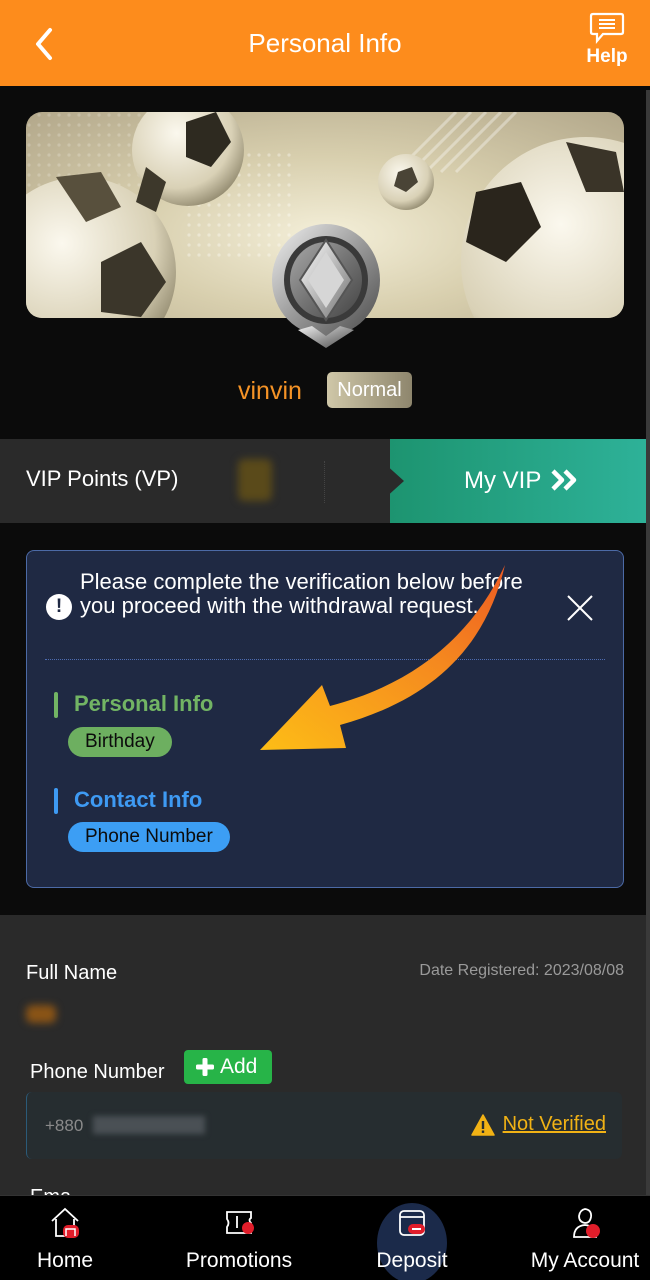 Image resolution: width=650 pixels, height=1280 pixels. What do you see at coordinates (412, 1238) in the screenshot?
I see `nav-deposit: Deposit` at bounding box center [412, 1238].